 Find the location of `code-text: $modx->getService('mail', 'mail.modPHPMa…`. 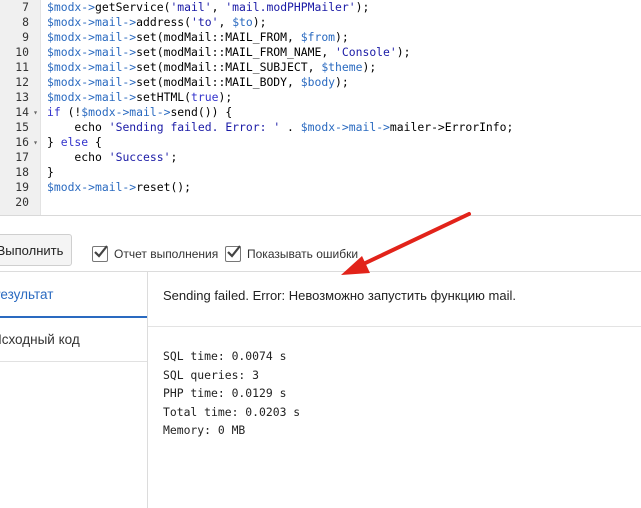

code-text: $modx->getService('mail', 'mail.modPHPMa… is located at coordinates (208, 7).